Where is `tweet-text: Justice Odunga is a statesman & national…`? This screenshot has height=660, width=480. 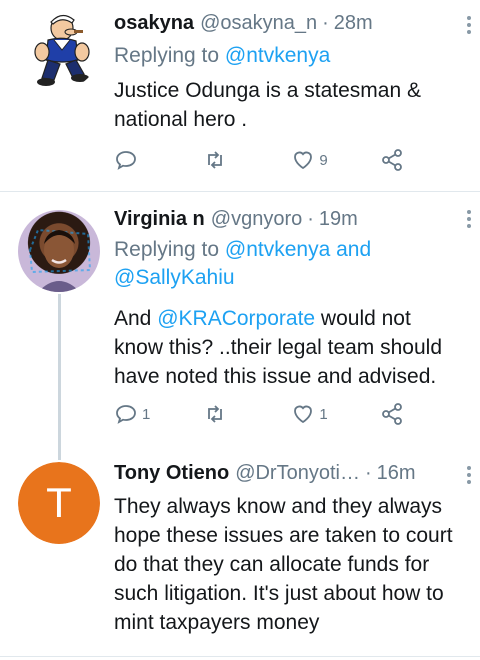 tweet-text: Justice Odunga is a statesman & national… is located at coordinates (267, 105).